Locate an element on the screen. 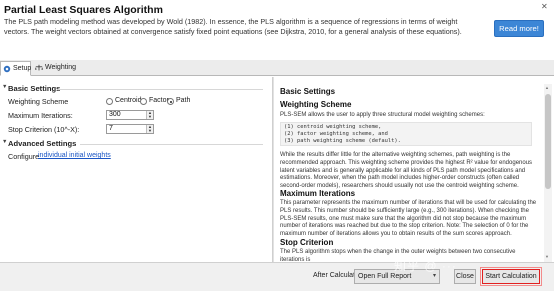 The height and width of the screenshot is (291, 554). close-button: Close is located at coordinates (465, 276).